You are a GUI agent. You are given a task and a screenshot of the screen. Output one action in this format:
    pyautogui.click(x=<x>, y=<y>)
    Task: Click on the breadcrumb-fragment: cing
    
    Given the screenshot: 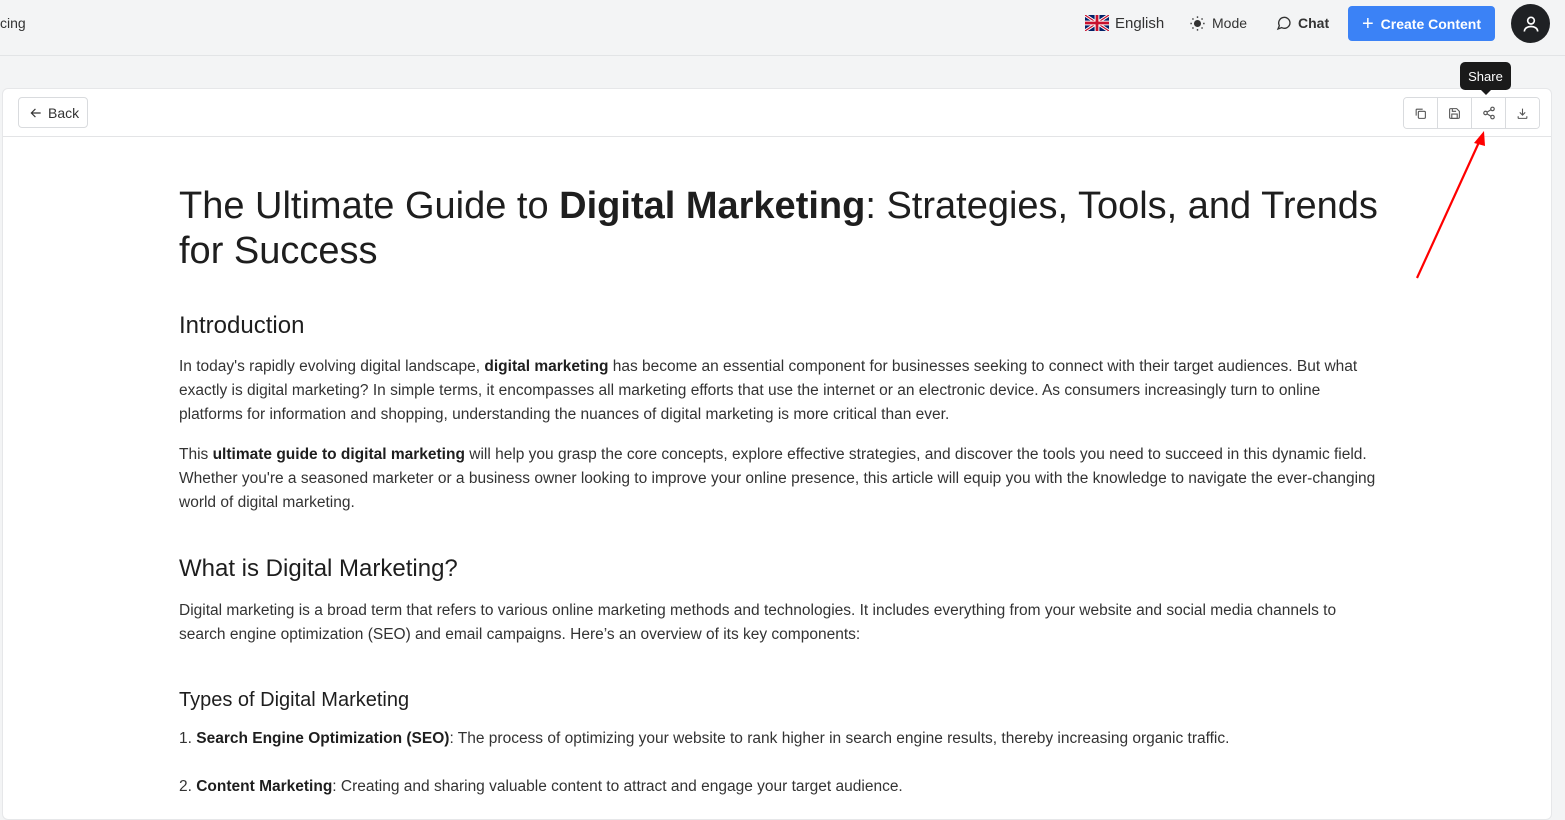 What is the action you would take?
    pyautogui.click(x=13, y=23)
    